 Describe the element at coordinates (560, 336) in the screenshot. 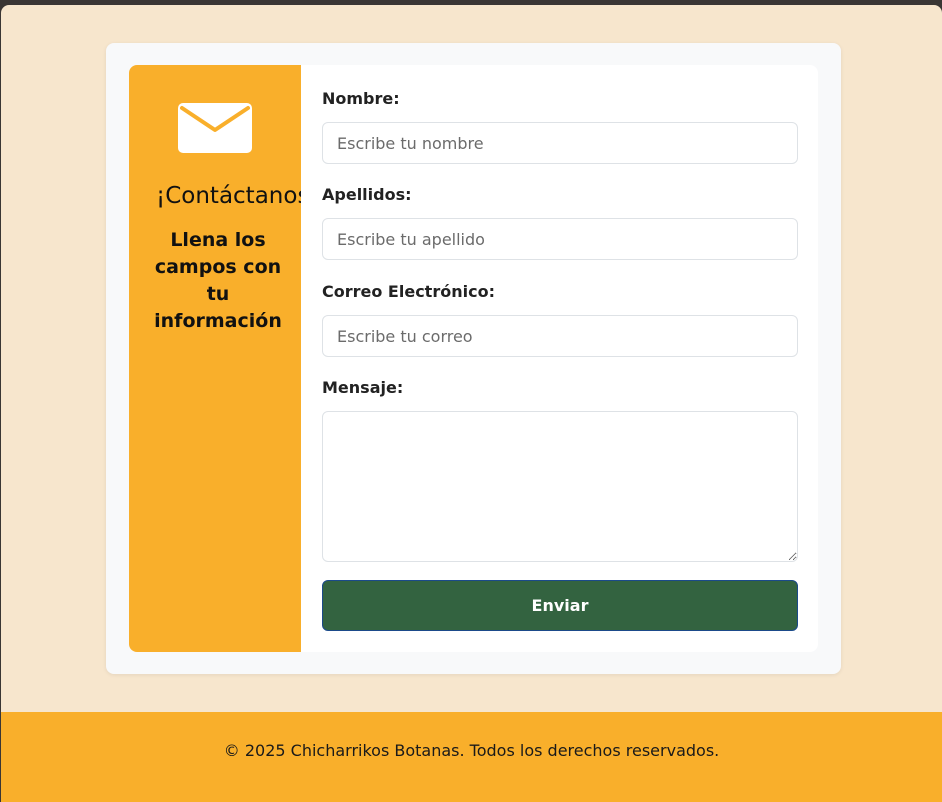

I see `correo-input` at that location.